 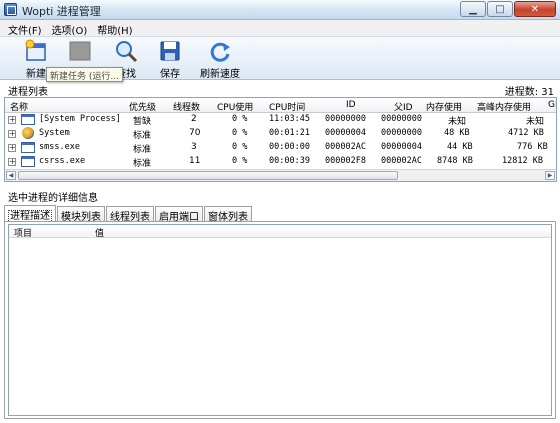 I want to click on process-name: [System Process], so click(x=80, y=119).